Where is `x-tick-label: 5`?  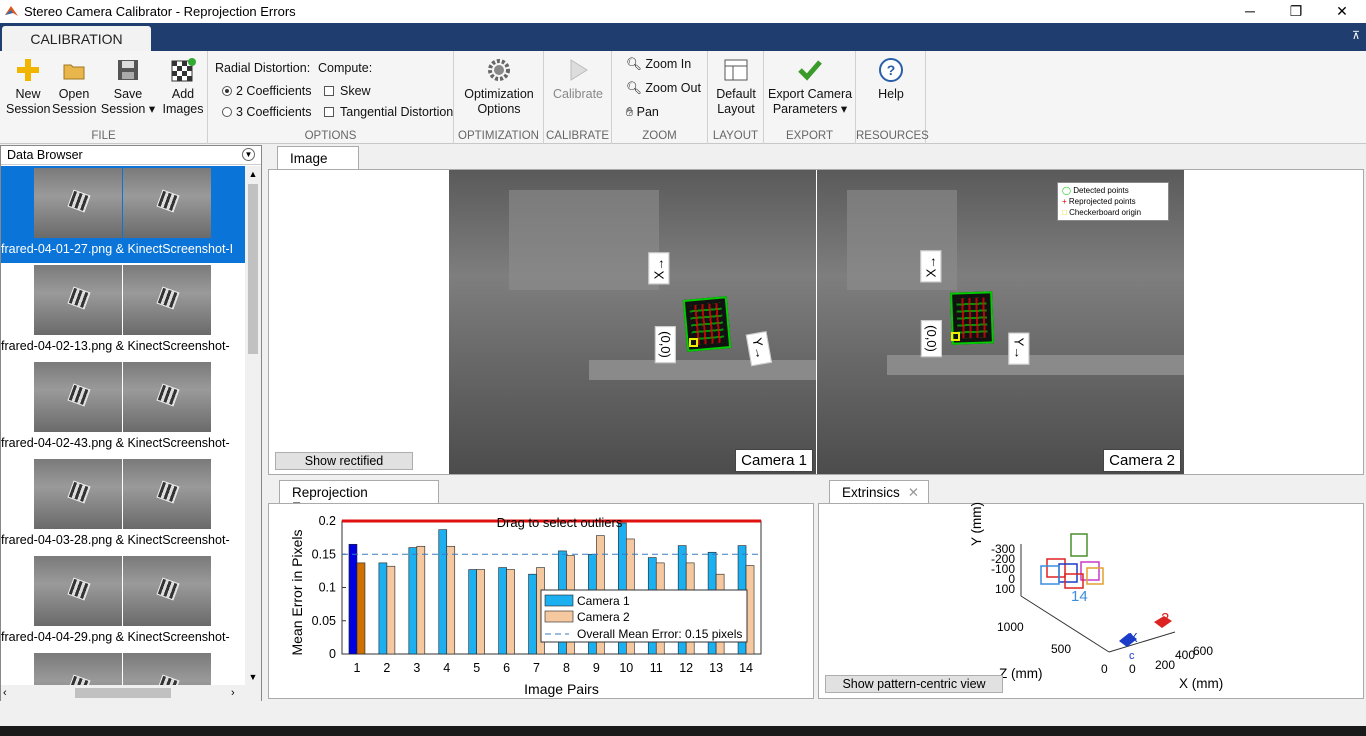 x-tick-label: 5 is located at coordinates (476, 668).